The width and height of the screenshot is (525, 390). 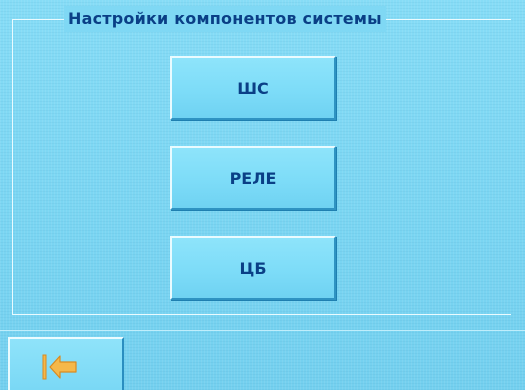 I want to click on shs-button-label: ШС, so click(x=253, y=88).